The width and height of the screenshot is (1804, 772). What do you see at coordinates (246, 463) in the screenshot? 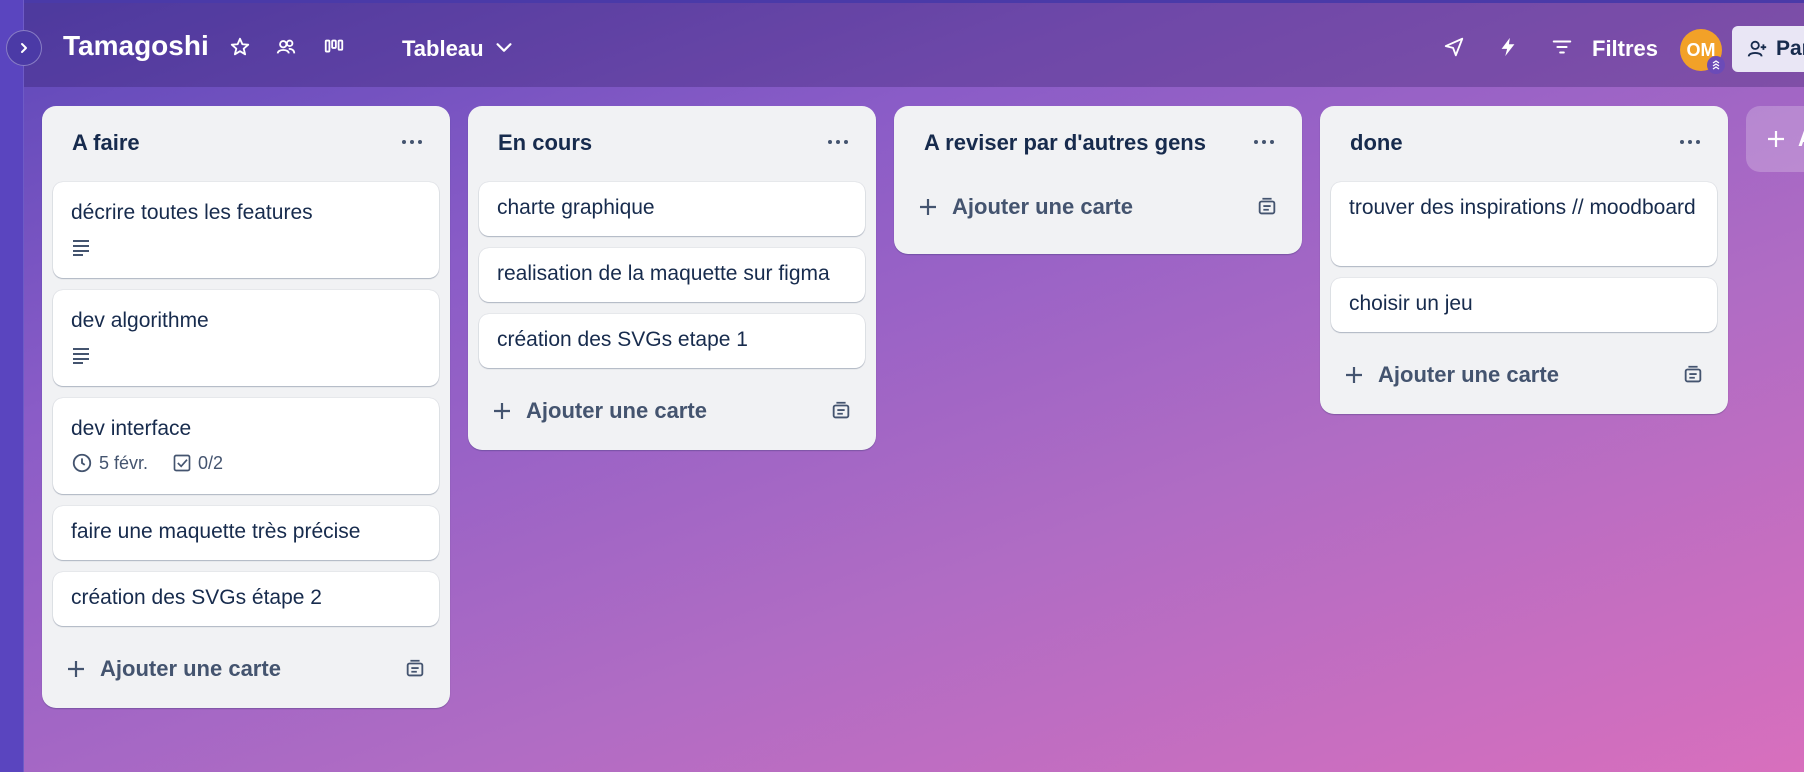
I see `card-badges: 5 févr. 0/2` at bounding box center [246, 463].